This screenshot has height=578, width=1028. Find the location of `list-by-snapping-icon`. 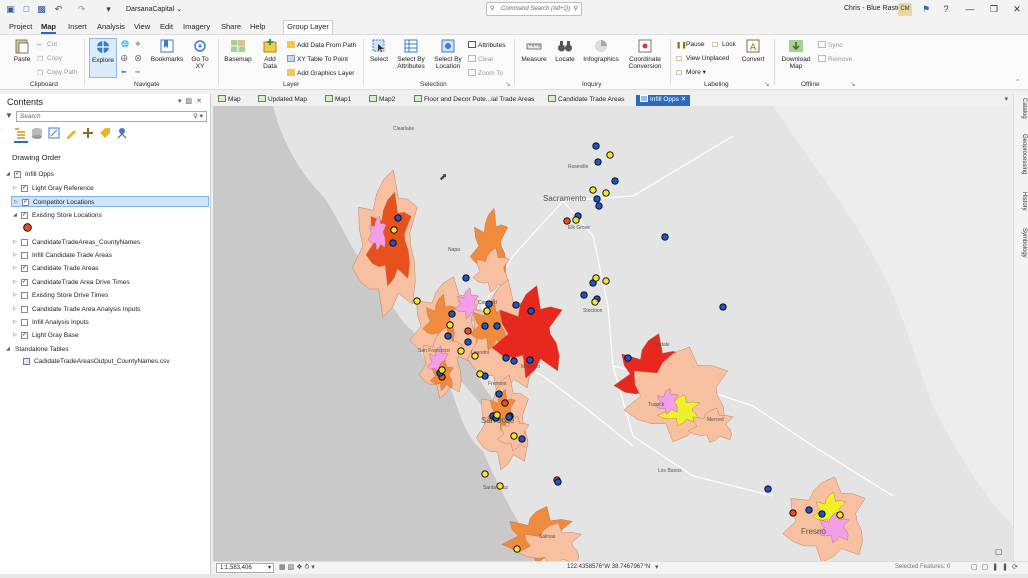

list-by-snapping-icon is located at coordinates (88, 133).